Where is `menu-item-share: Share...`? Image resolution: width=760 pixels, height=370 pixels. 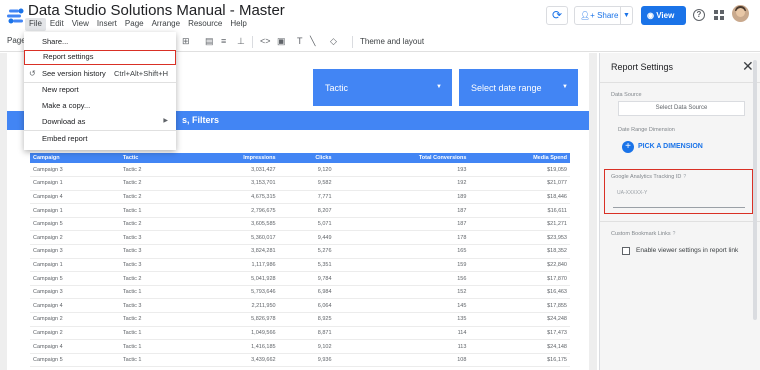 menu-item-share: Share... is located at coordinates (100, 41).